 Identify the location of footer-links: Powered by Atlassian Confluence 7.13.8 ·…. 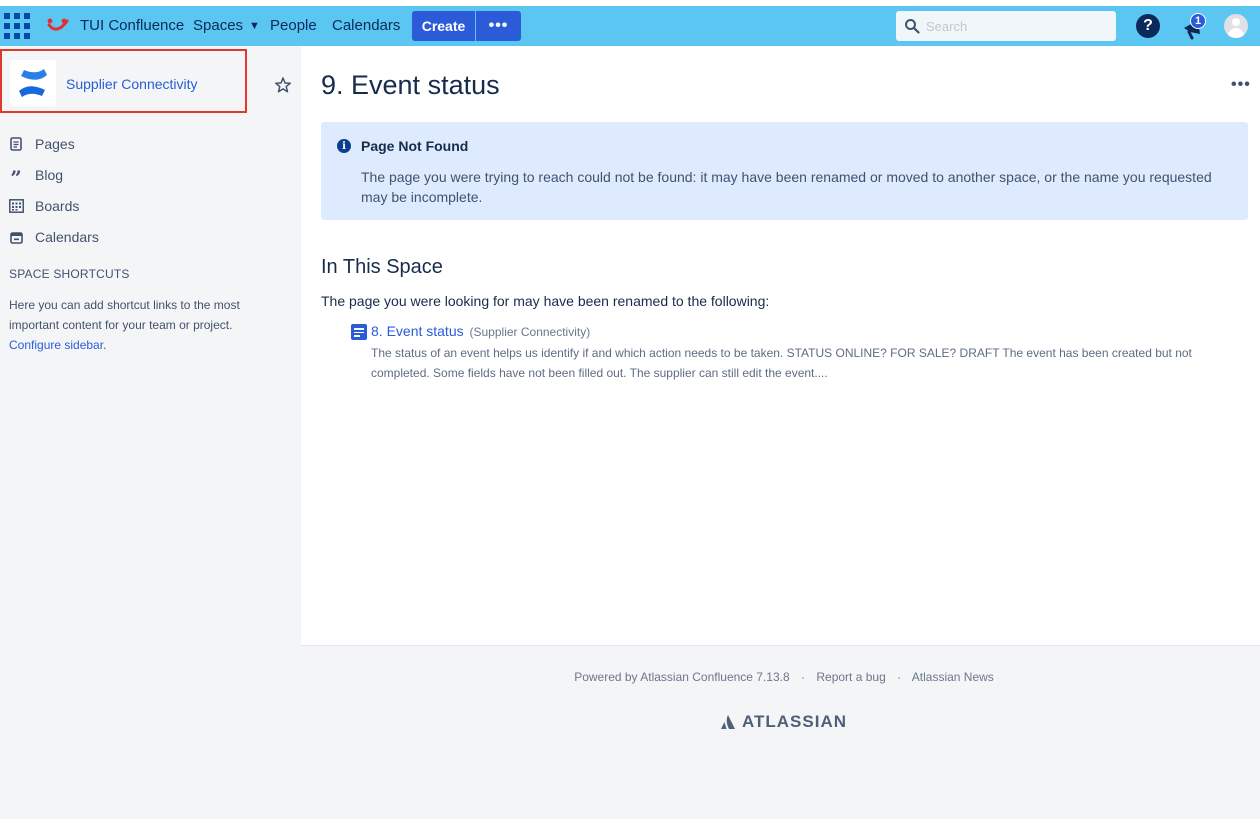
(780, 677).